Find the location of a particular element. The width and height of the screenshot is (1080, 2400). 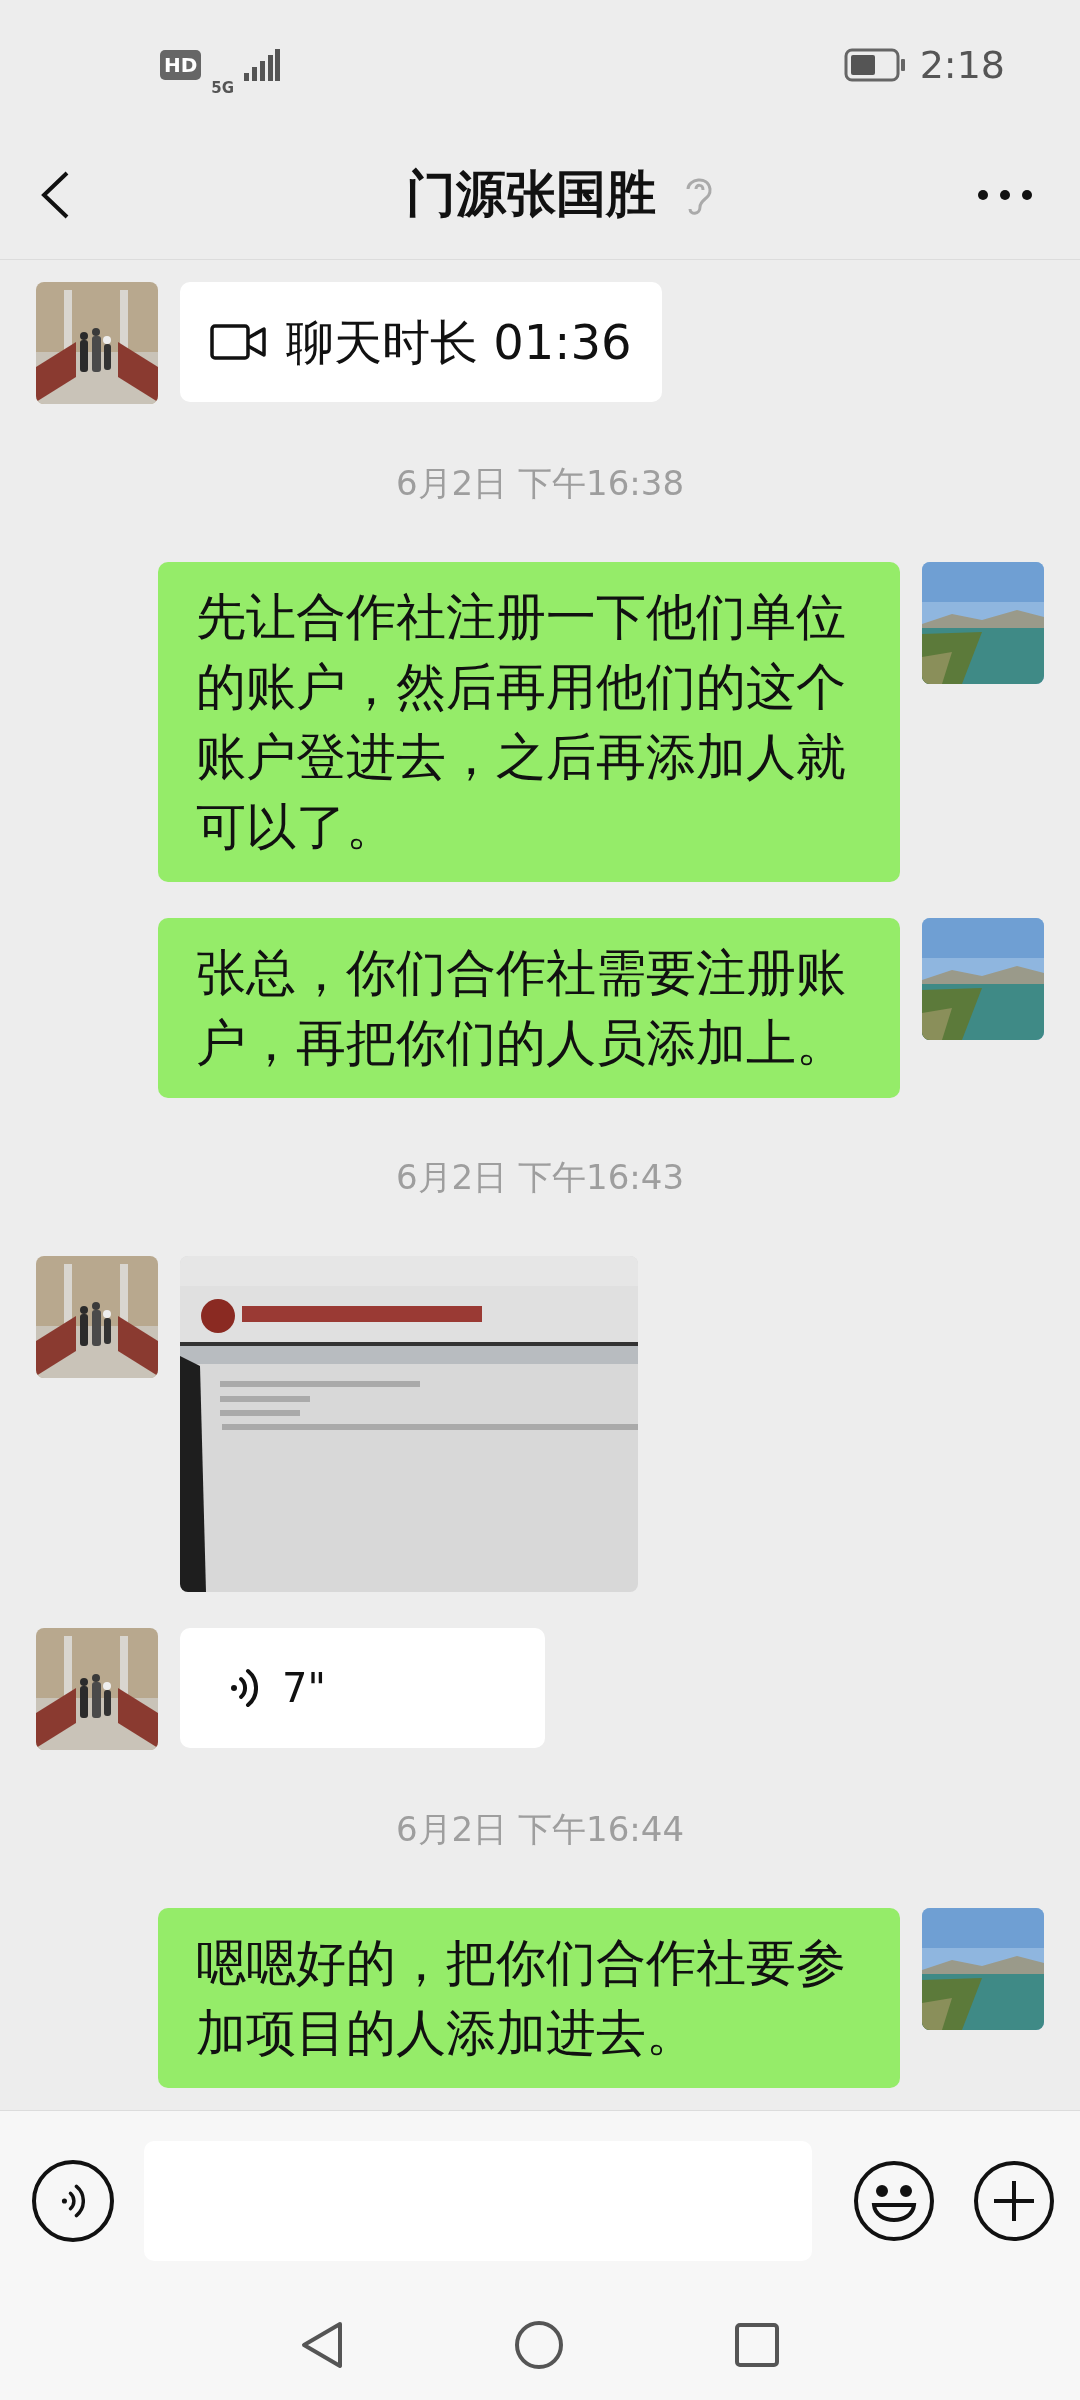

circle-home-icon is located at coordinates (539, 2345).